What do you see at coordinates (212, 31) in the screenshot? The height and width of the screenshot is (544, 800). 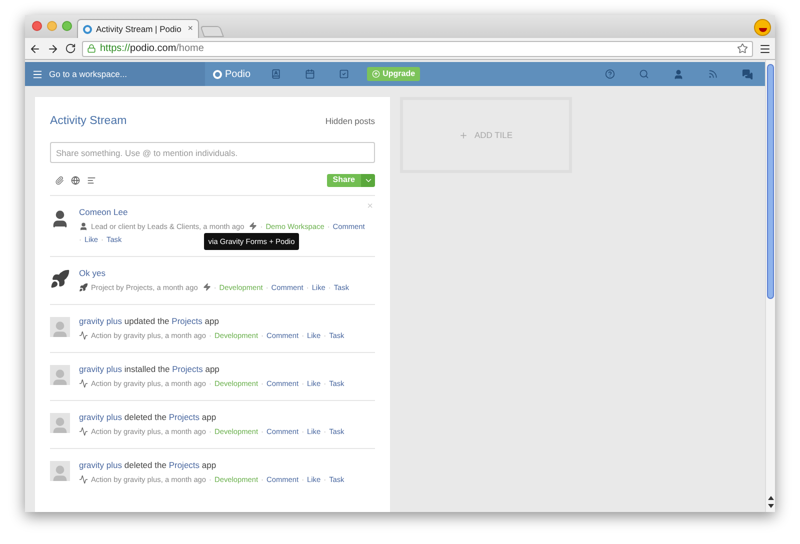 I see `new-tab-button` at bounding box center [212, 31].